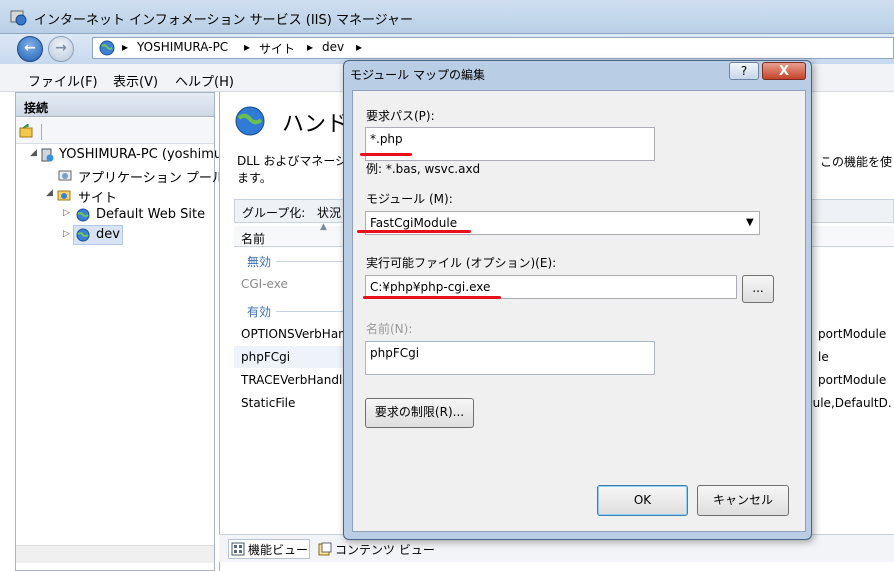  Describe the element at coordinates (64, 195) in the screenshot. I see `sites-folder-icon` at that location.